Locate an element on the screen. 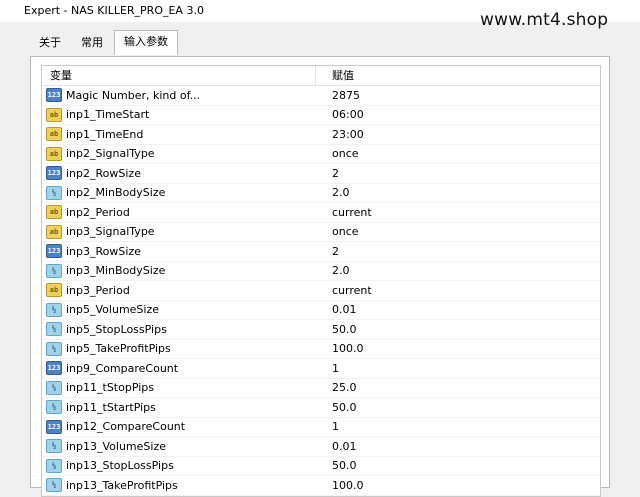 This screenshot has width=640, height=497. table-row: ½ inp5_StopLossPips 50.0 is located at coordinates (321, 330).